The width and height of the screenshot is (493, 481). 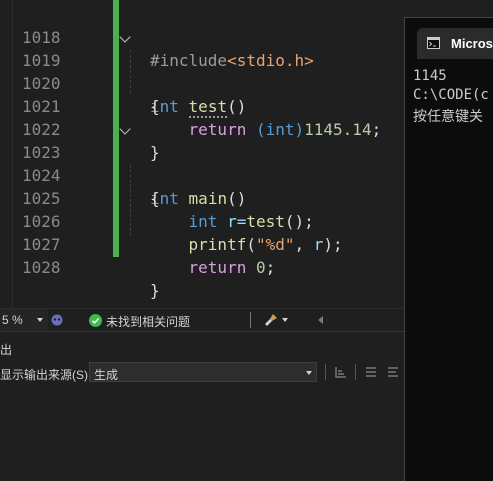 What do you see at coordinates (203, 372) in the screenshot?
I see `output-source-select: 生成` at bounding box center [203, 372].